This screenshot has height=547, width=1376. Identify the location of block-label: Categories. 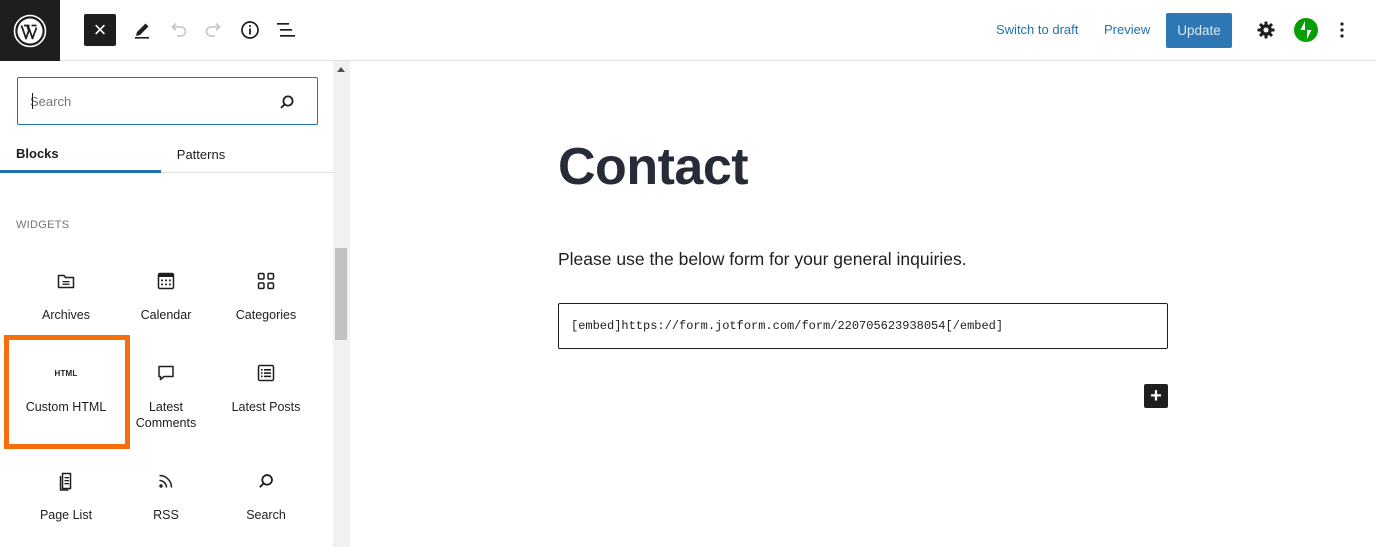
(266, 315).